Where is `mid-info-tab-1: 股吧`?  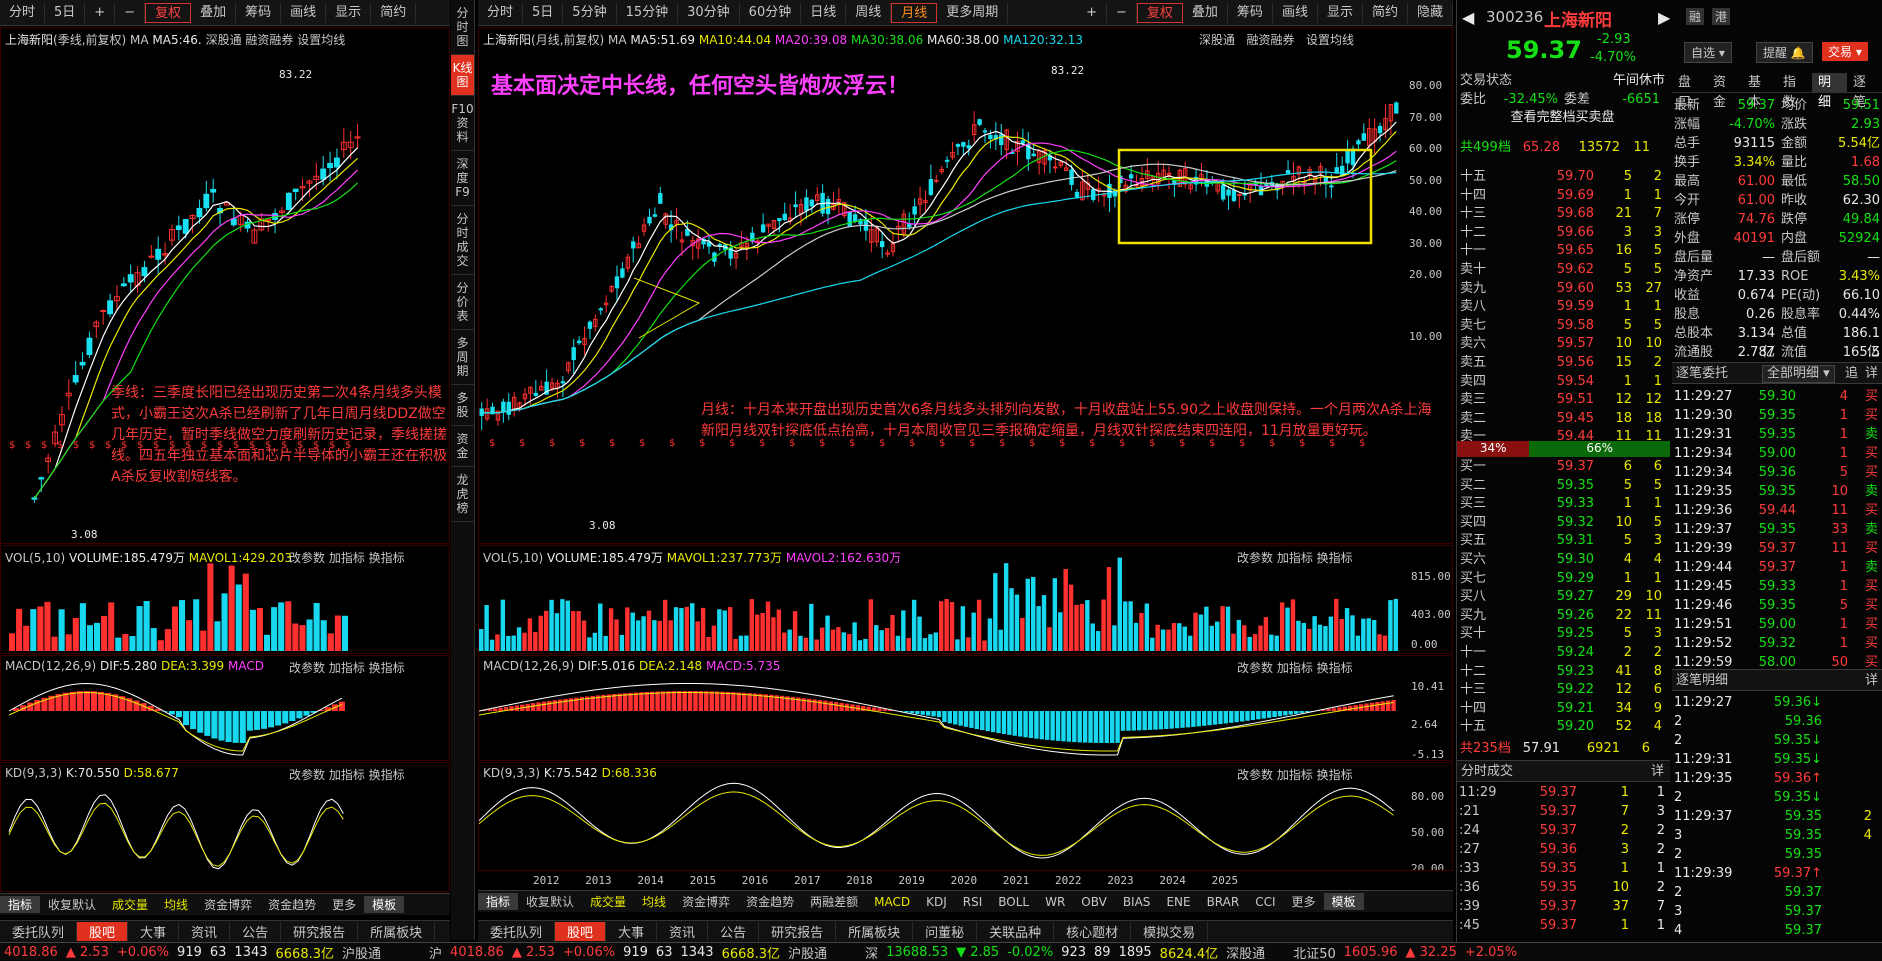
mid-info-tab-1: 股吧 is located at coordinates (581, 931).